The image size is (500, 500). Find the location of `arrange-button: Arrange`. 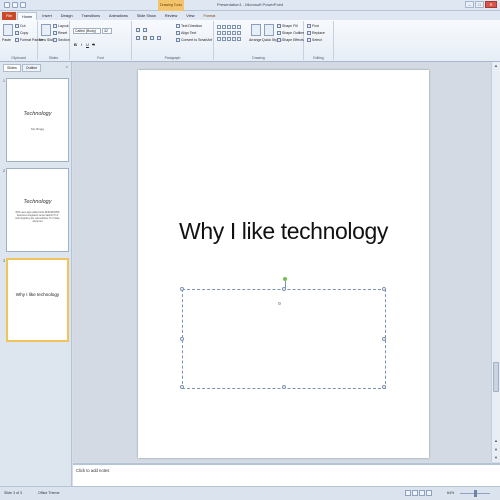

arrange-button: Arrange is located at coordinates (255, 40).